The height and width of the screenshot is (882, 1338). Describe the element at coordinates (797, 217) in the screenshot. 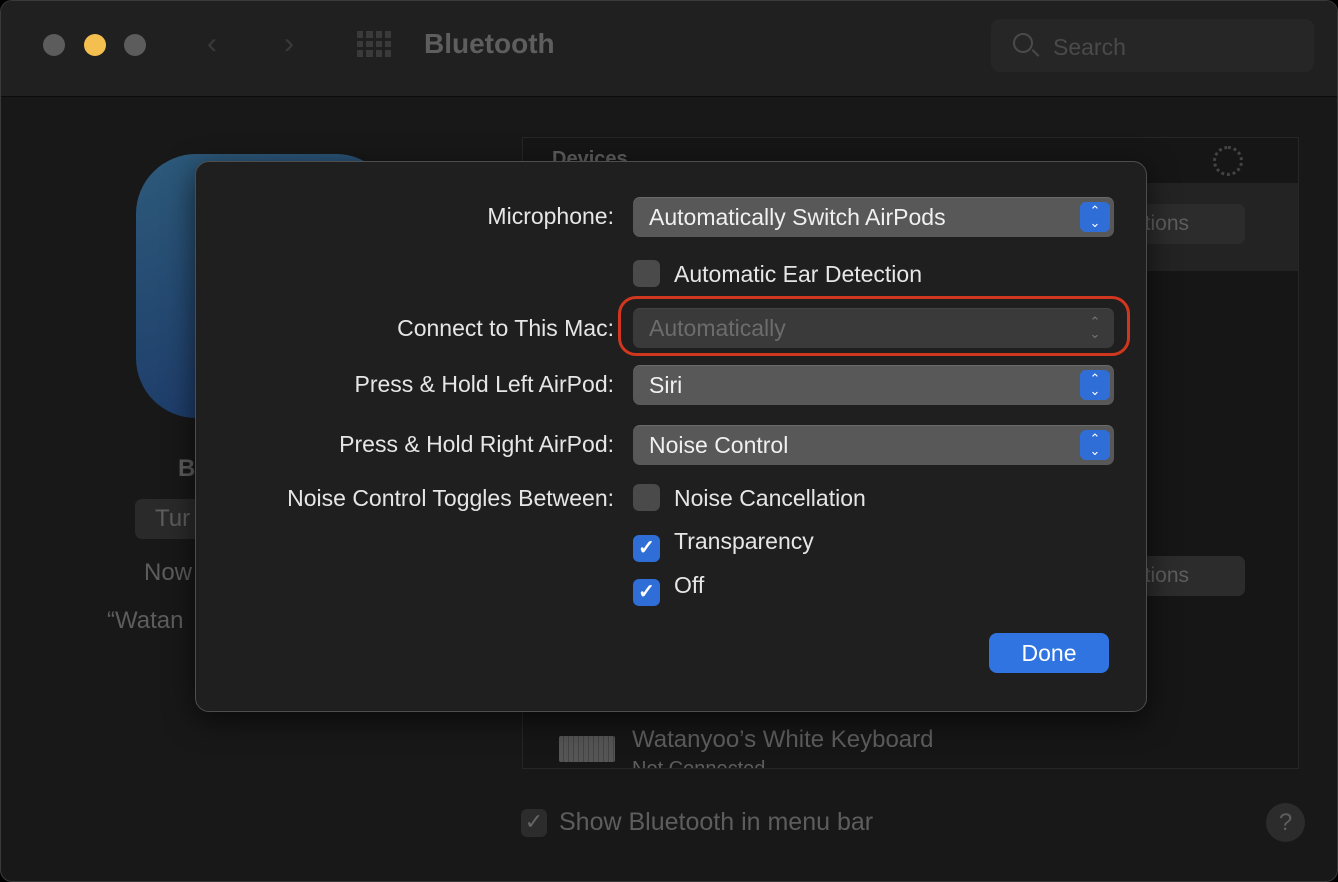

I see `microphone-value: Automatically Switch AirPods` at that location.